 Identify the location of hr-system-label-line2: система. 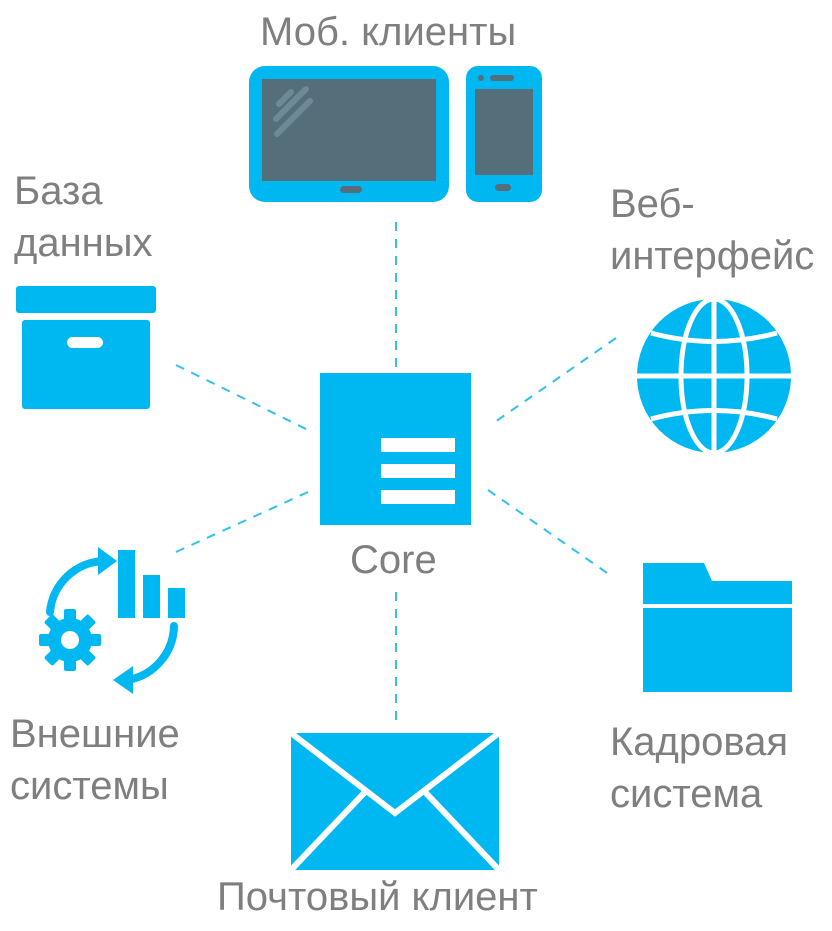
(686, 794).